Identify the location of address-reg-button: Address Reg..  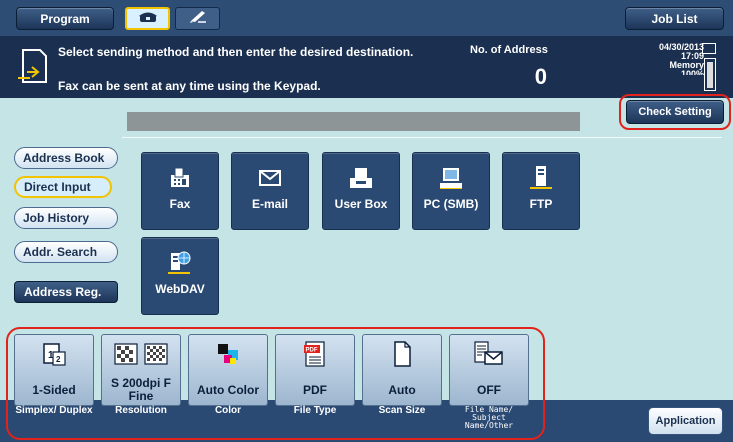
(66, 292).